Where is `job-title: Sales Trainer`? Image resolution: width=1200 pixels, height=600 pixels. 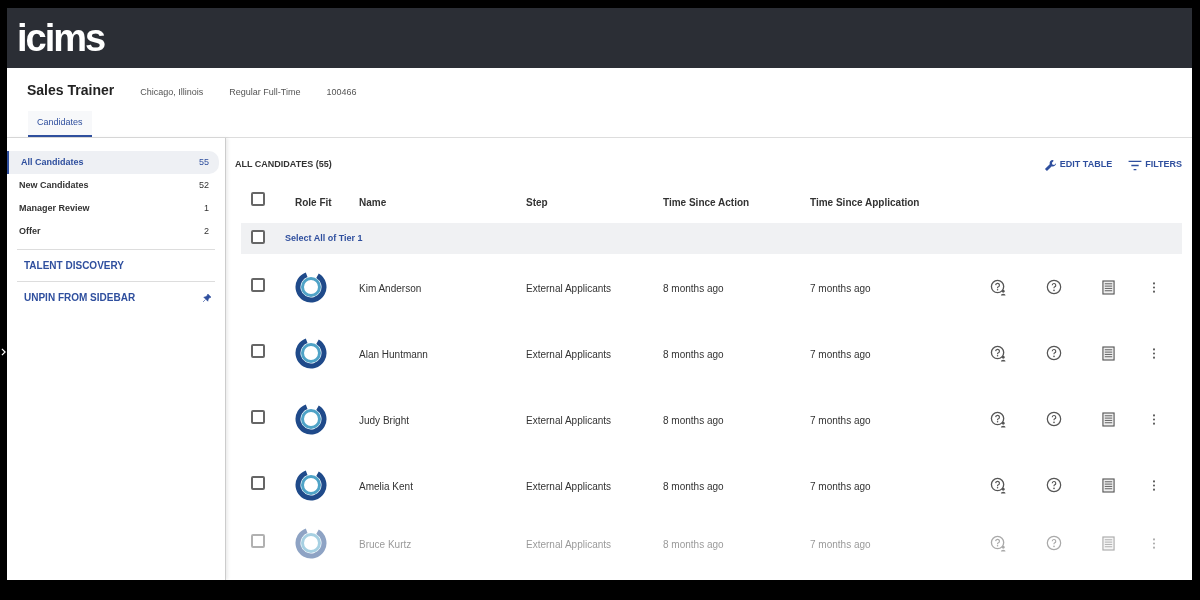 job-title: Sales Trainer is located at coordinates (71, 90).